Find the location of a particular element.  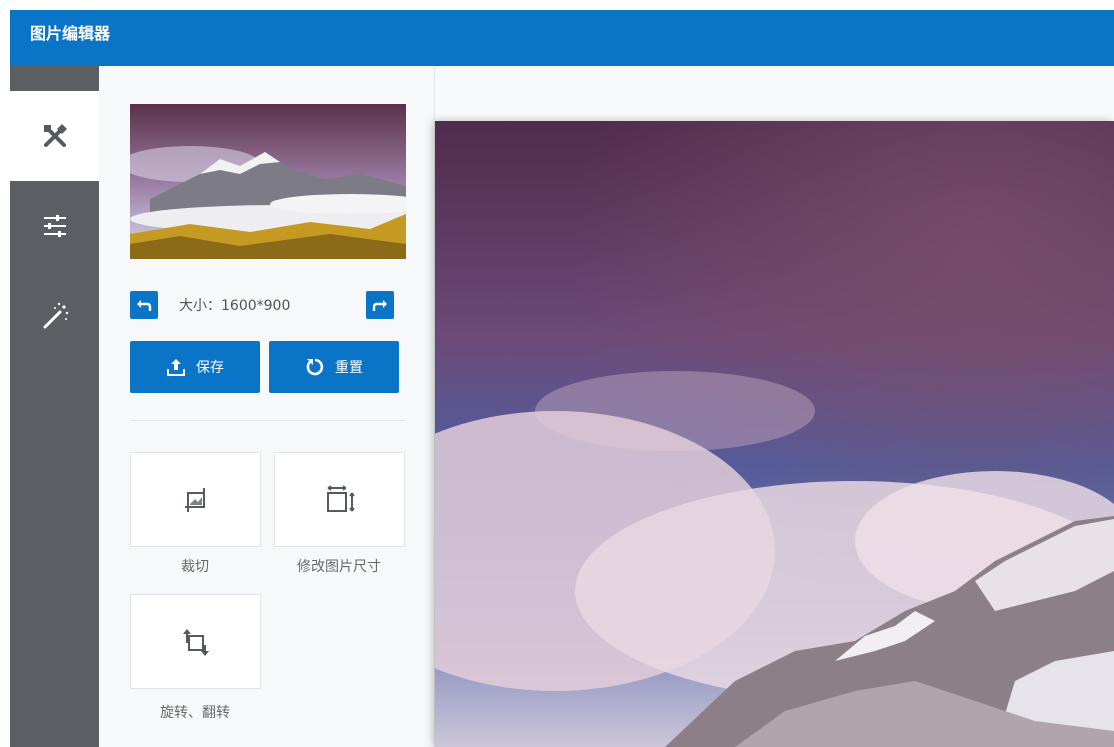

reset-button: 重置 is located at coordinates (334, 367).